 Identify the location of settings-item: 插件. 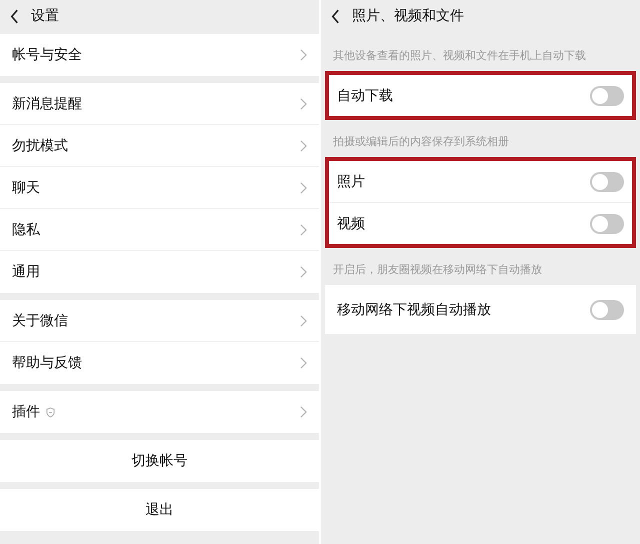
(159, 412).